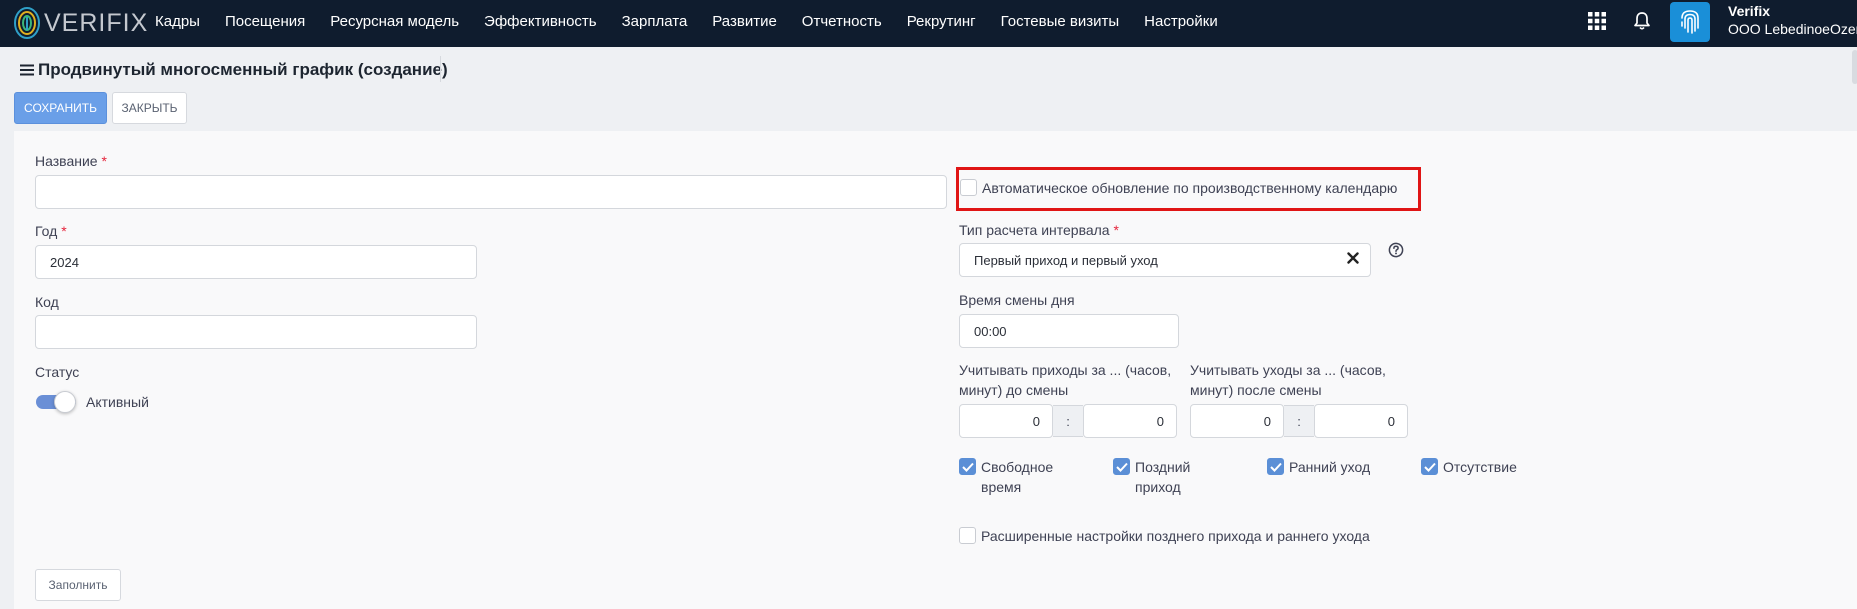 This screenshot has width=1857, height=609. I want to click on save-button: СОХРАНИТЬ, so click(60, 108).